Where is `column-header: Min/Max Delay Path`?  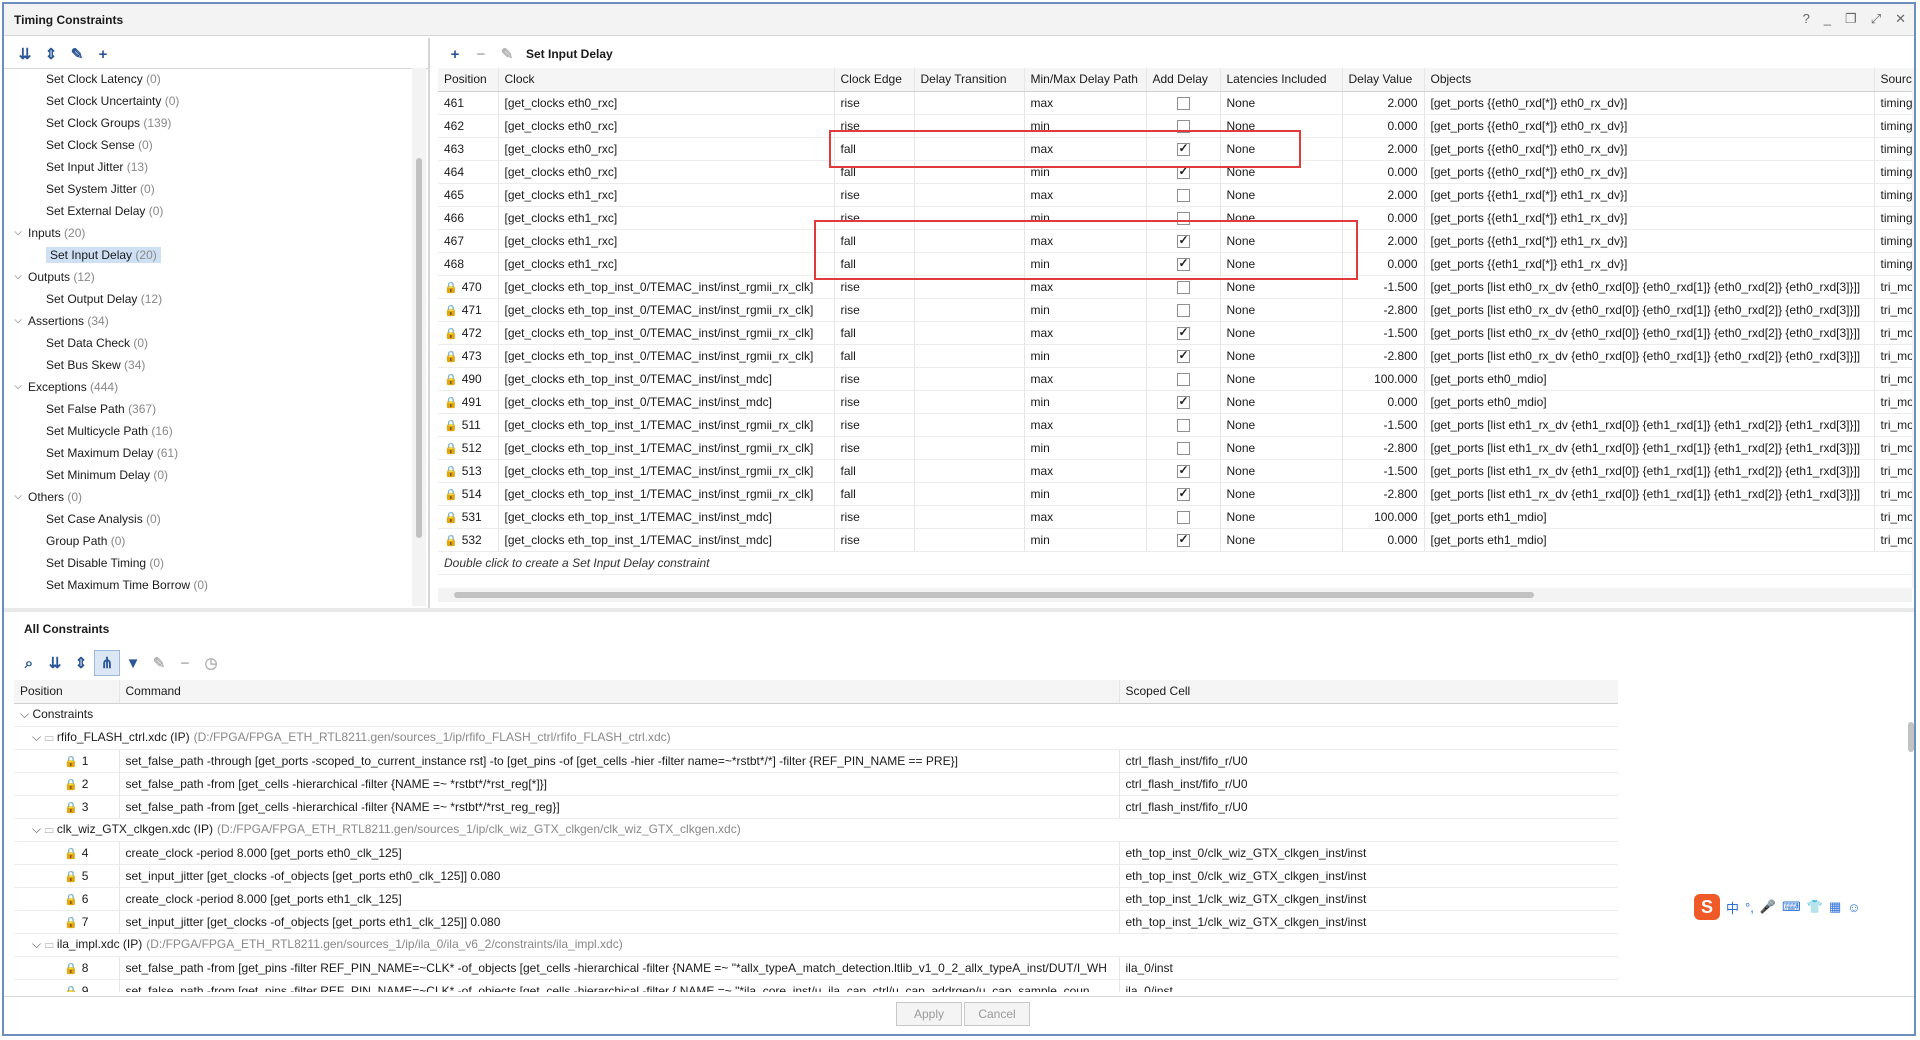 column-header: Min/Max Delay Path is located at coordinates (1085, 80).